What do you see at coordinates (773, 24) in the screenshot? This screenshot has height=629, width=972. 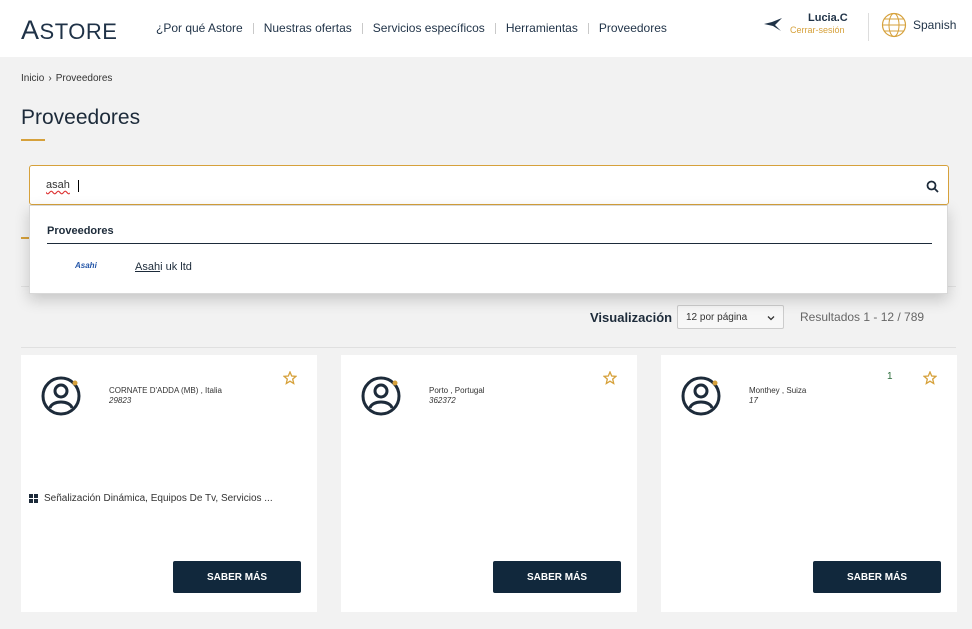 I see `airline-bird-icon` at bounding box center [773, 24].